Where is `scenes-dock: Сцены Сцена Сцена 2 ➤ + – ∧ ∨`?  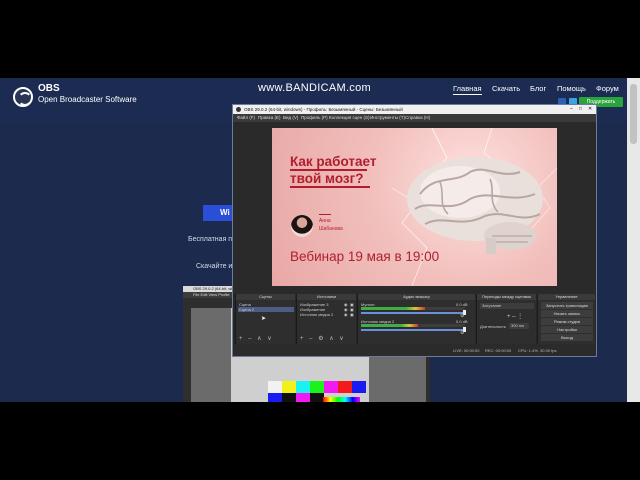
scenes-dock: Сцены Сцена Сцена 2 ➤ + – ∧ ∨ is located at coordinates (265, 319).